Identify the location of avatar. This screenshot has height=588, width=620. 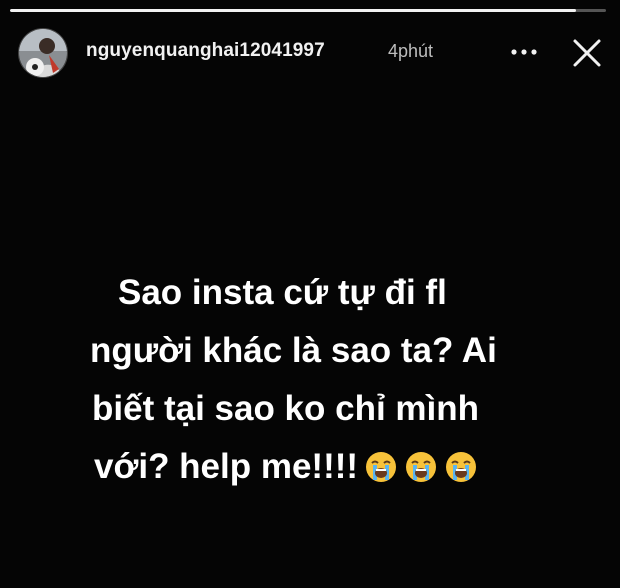
(43, 53).